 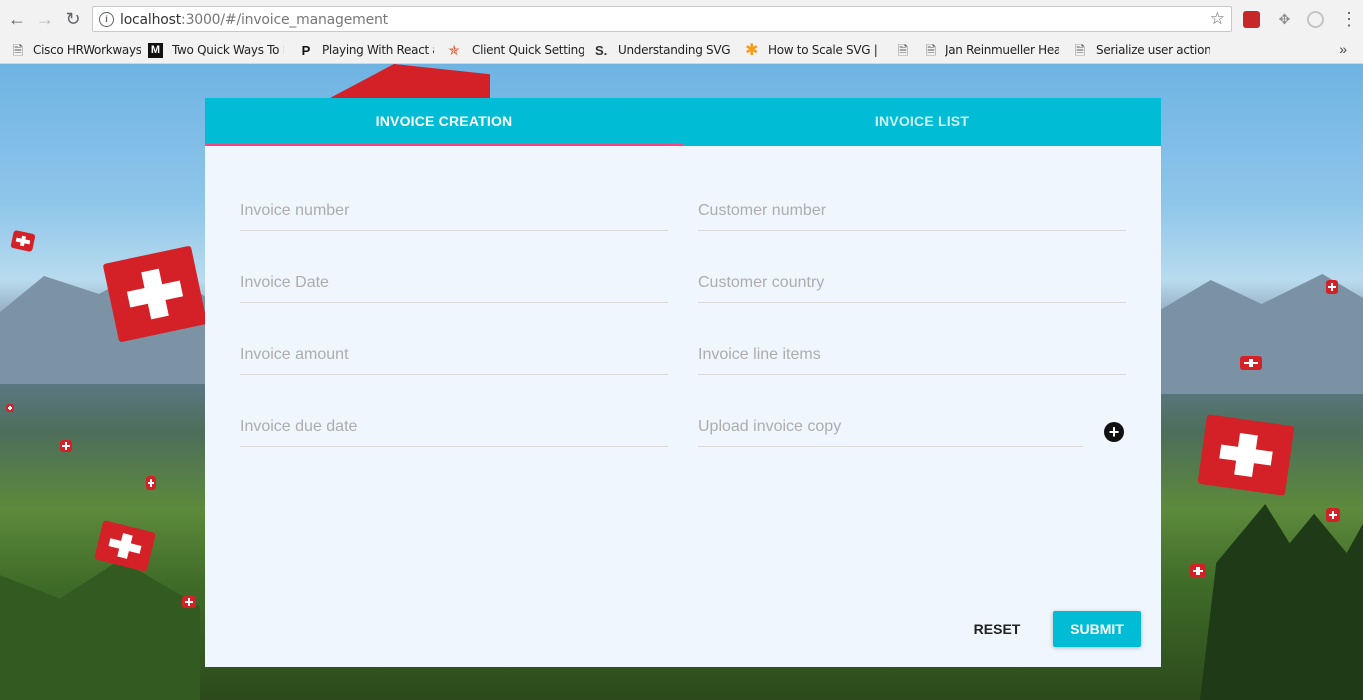 I want to click on invoice-date-field, so click(x=454, y=284).